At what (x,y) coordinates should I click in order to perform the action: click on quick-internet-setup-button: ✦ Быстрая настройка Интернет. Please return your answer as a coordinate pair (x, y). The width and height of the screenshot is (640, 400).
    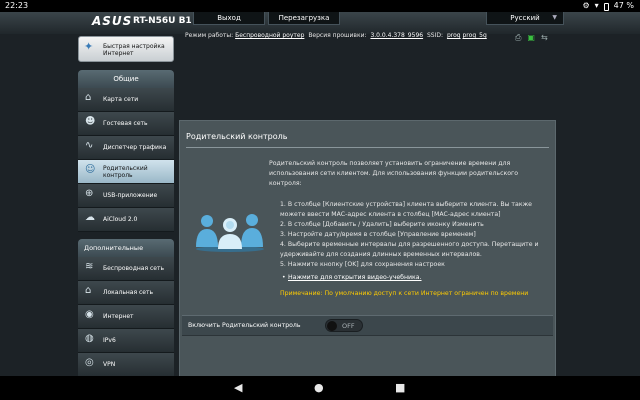
    Looking at the image, I should click on (126, 49).